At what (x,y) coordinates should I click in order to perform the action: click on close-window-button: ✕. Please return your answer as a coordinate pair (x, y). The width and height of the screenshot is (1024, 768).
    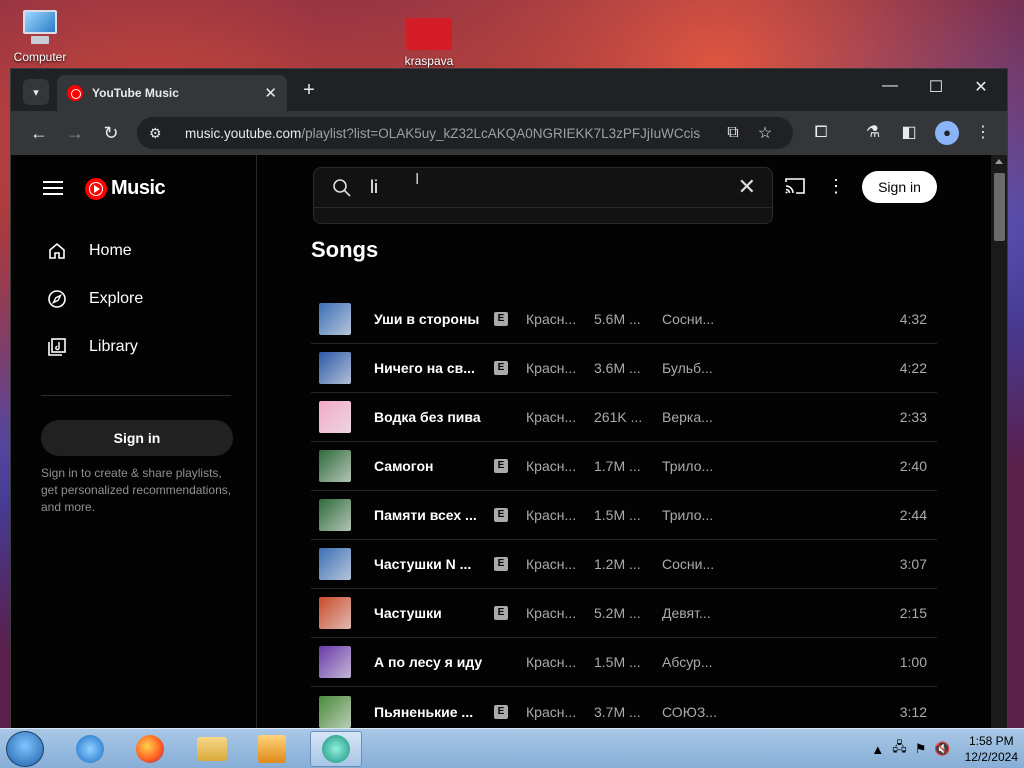
    Looking at the image, I should click on (981, 87).